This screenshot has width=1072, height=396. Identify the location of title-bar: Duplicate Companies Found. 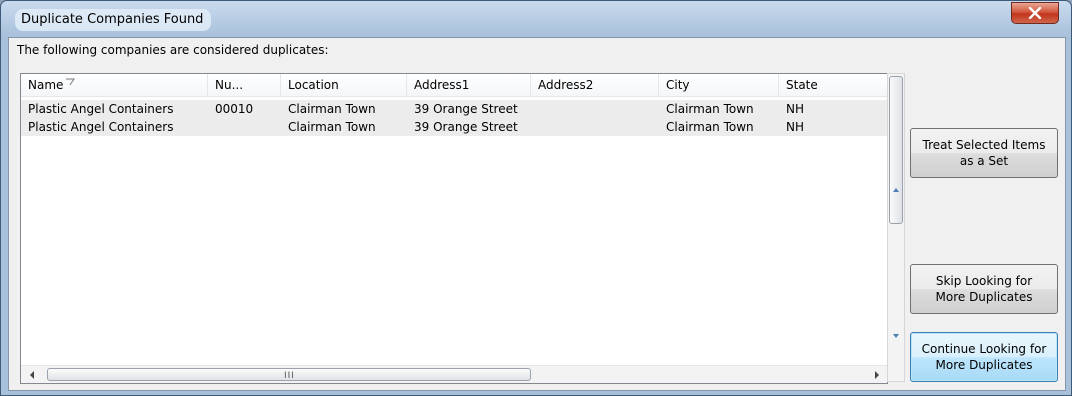
(536, 19).